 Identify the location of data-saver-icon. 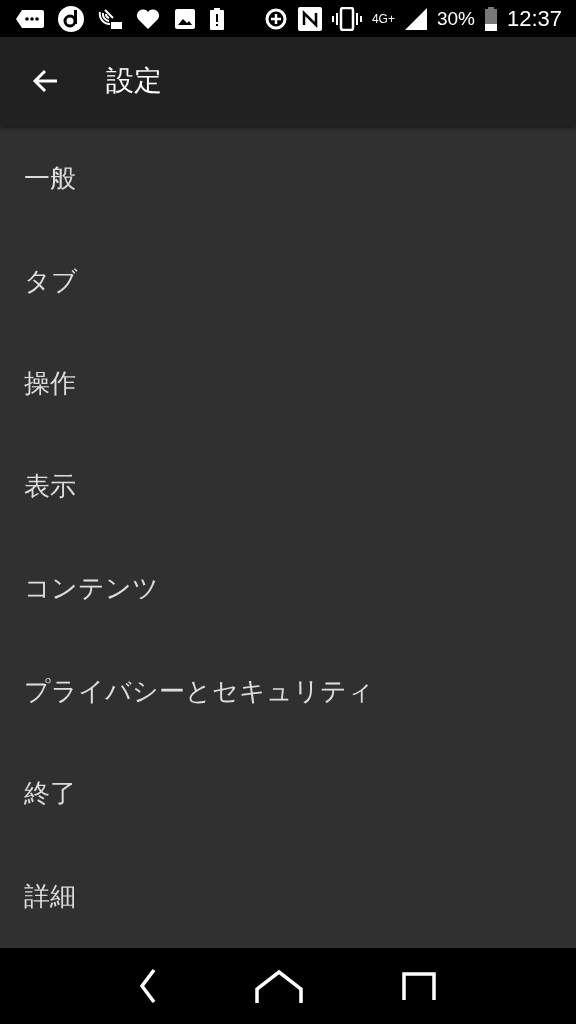
(275, 18).